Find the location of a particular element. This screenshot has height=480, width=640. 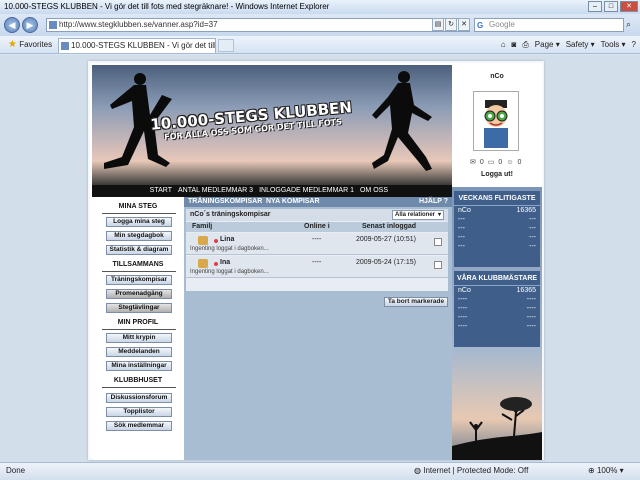

tabs-row: TRÄNINGSKOMPISAR NYA KOMPISAR HJÄLP ? is located at coordinates (318, 202).